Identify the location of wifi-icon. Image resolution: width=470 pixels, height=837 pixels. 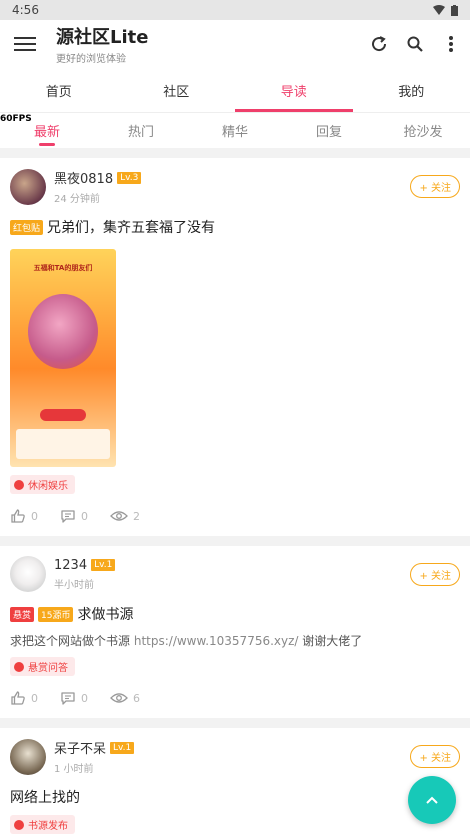
(439, 10).